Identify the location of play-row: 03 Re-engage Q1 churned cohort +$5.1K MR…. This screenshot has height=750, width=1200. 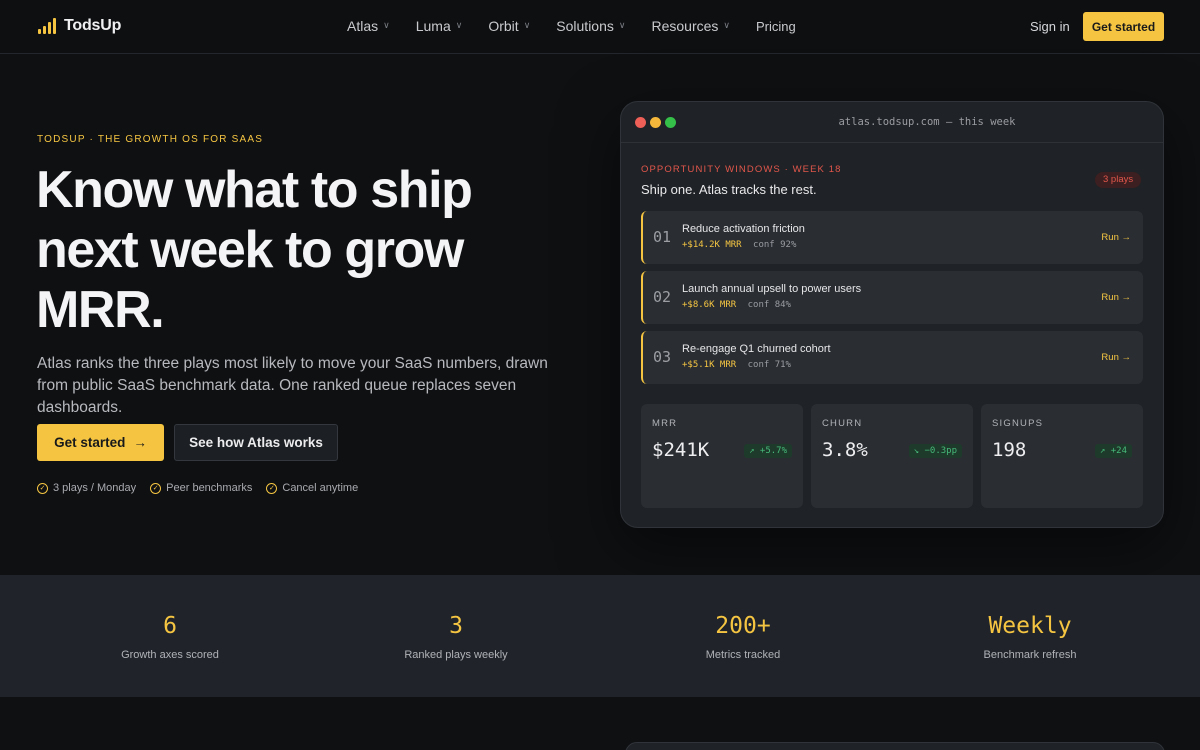
(892, 357).